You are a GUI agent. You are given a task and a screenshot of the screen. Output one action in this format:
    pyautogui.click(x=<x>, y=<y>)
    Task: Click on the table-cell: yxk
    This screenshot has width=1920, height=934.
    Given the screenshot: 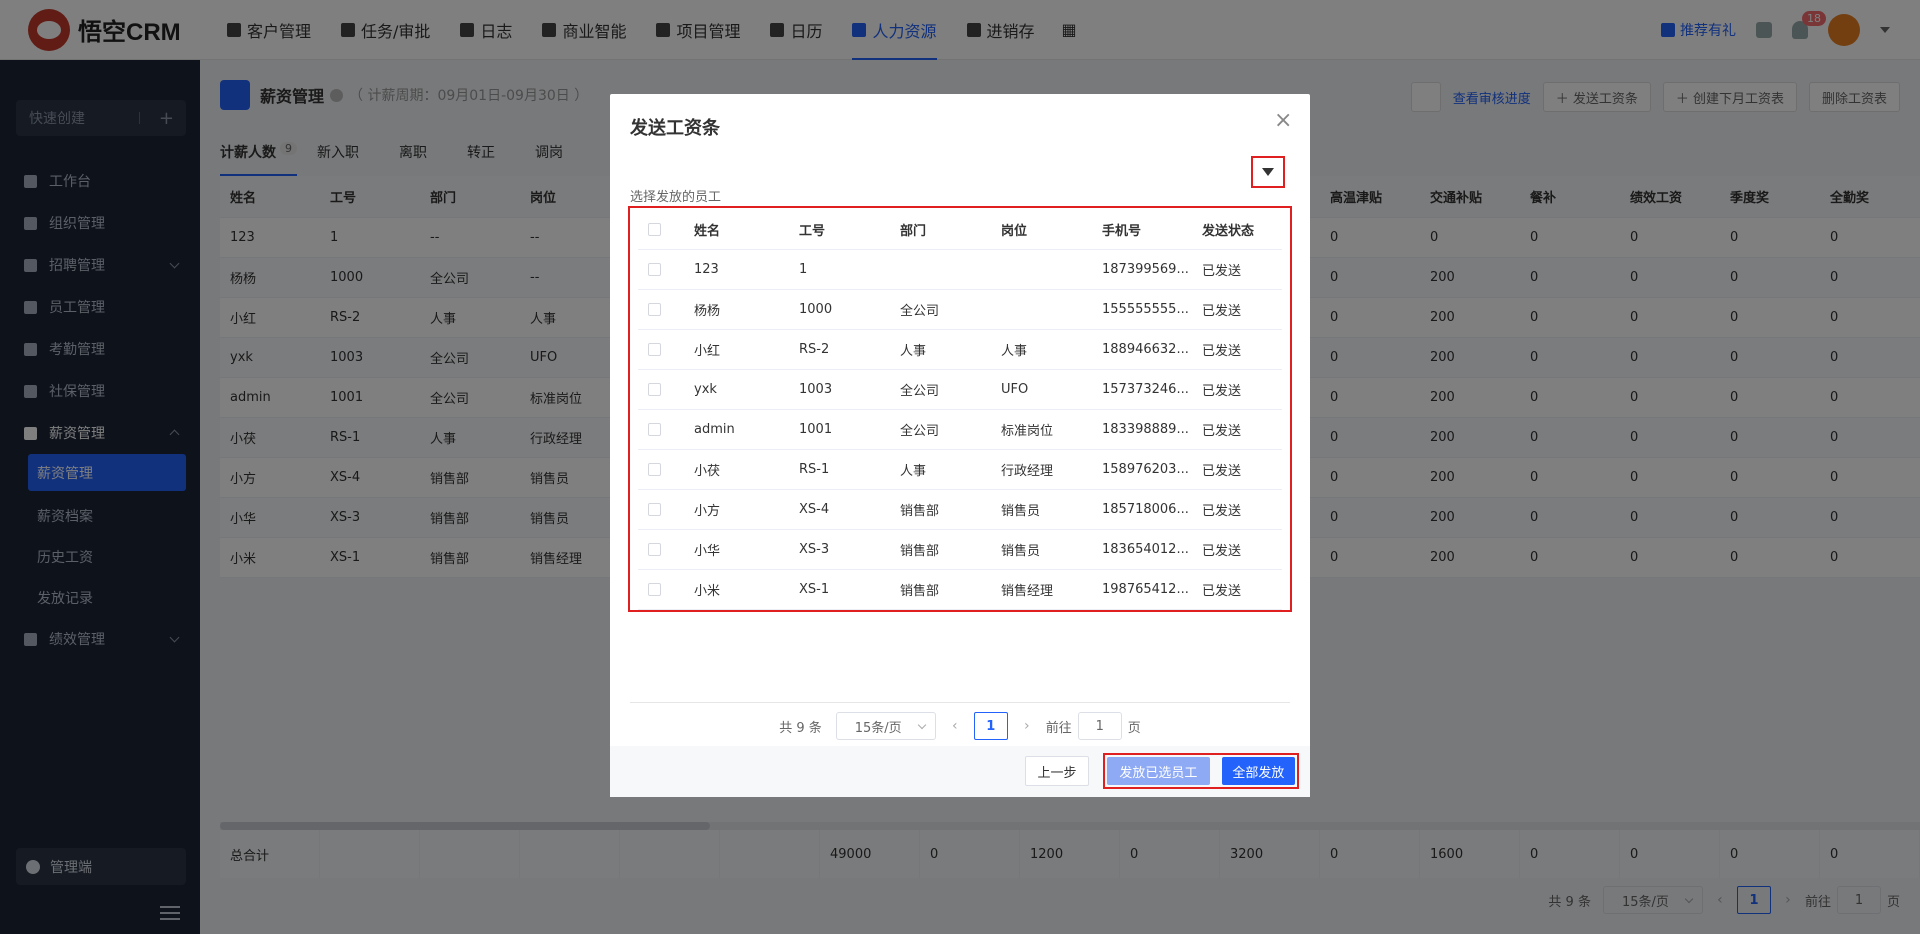 What is the action you would take?
    pyautogui.click(x=705, y=389)
    